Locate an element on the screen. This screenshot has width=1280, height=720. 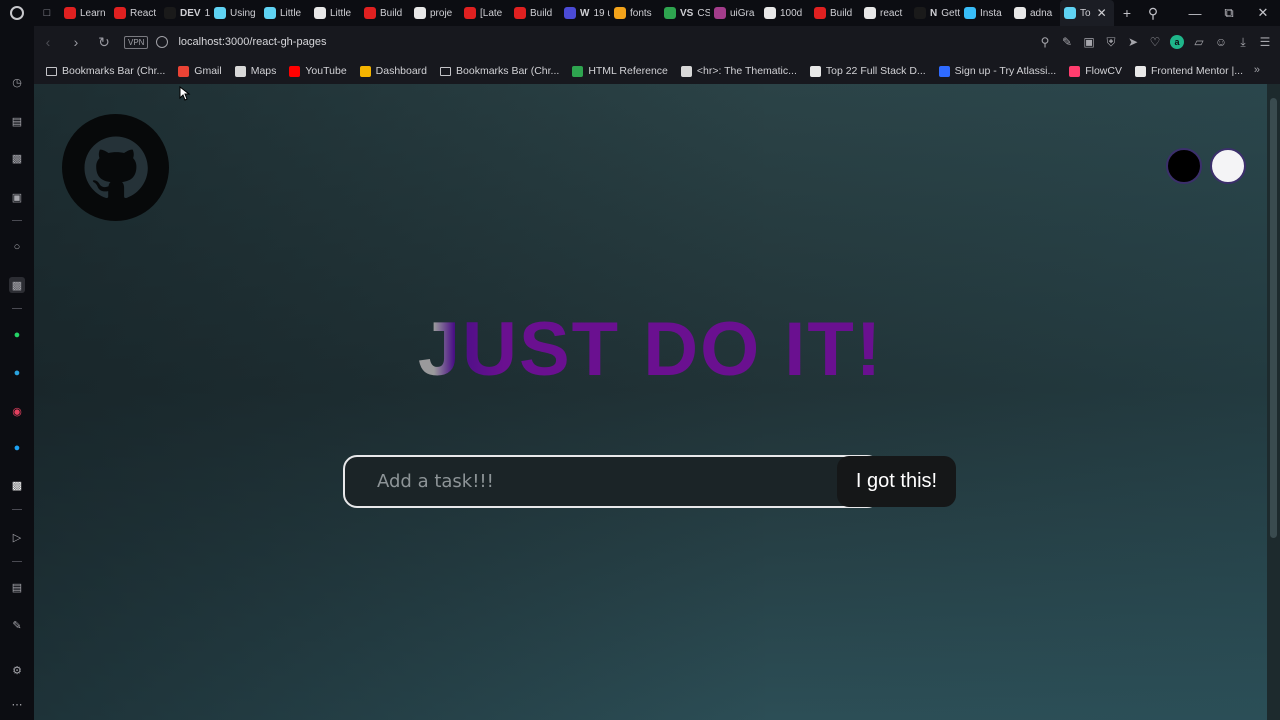
bookmark-4: Dashboard is located at coordinates (393, 71).